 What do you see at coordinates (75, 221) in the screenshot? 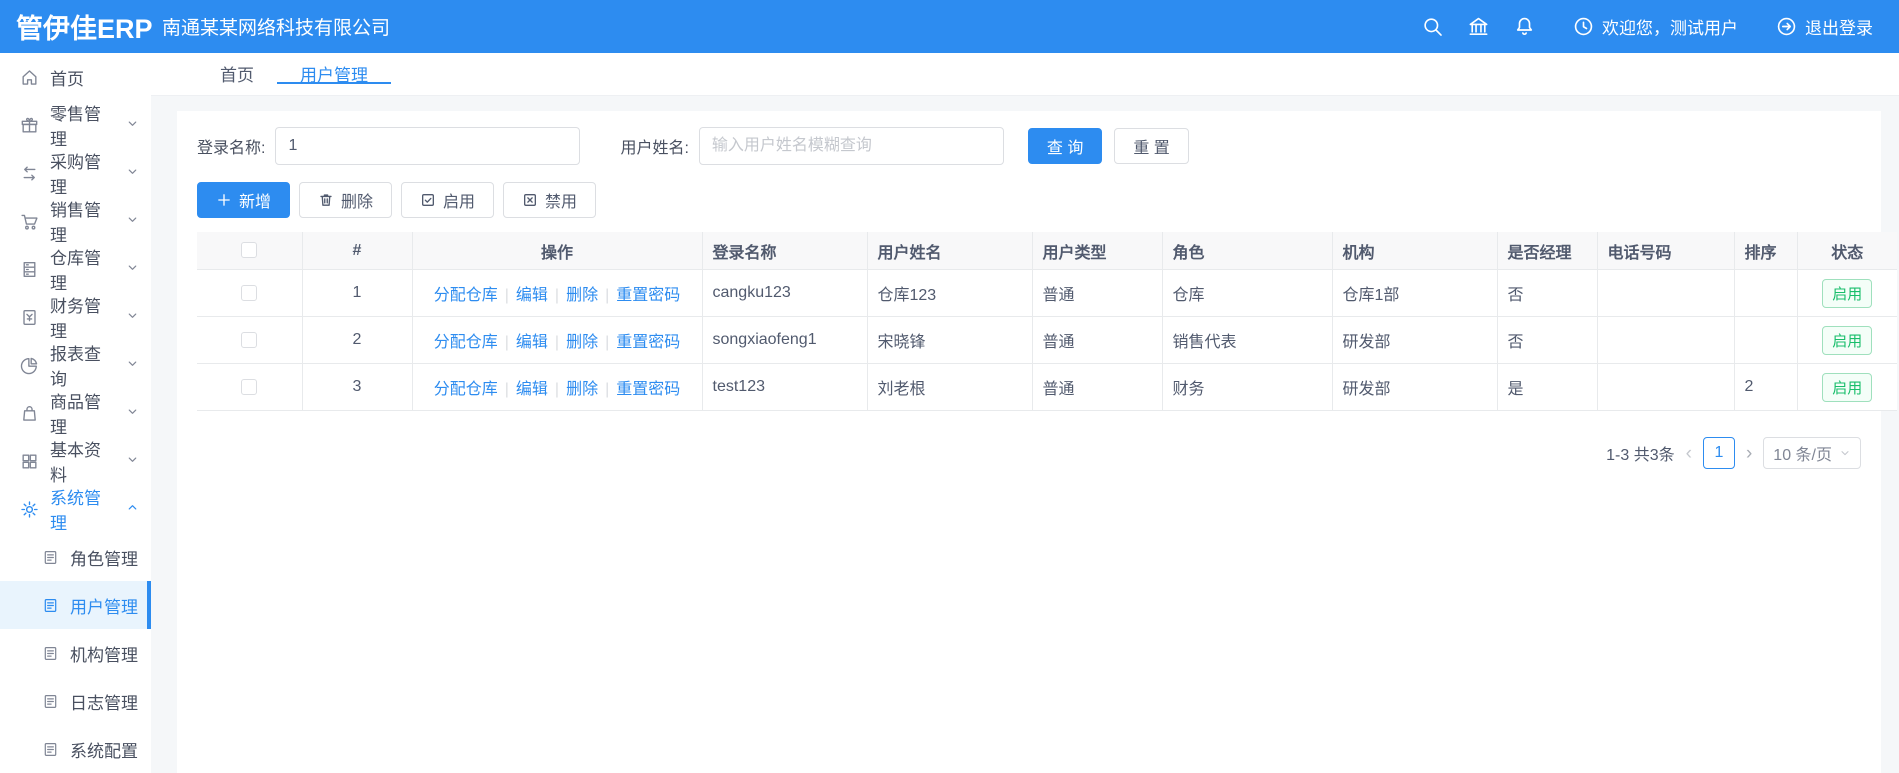
I see `sidebar-item-sales: 销售管理` at bounding box center [75, 221].